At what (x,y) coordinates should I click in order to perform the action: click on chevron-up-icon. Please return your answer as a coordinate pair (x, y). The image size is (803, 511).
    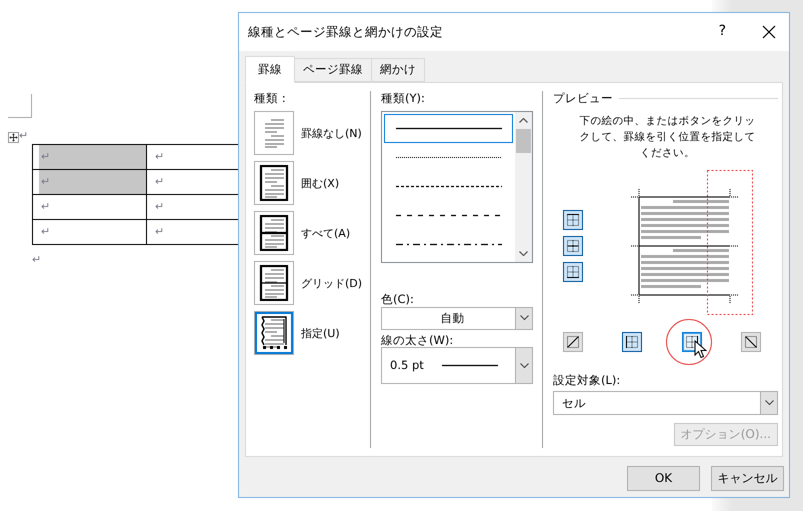
    Looking at the image, I should click on (523, 121).